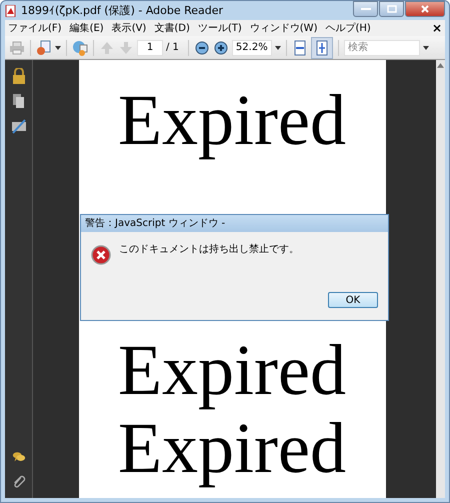 The width and height of the screenshot is (450, 503). I want to click on menu-item: ツール(T), so click(220, 28).